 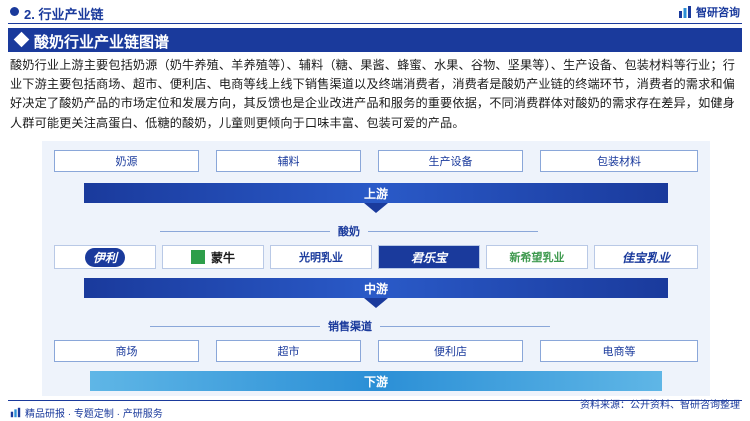 I want to click on logo-junlebao-text: 君乐宝, so click(x=428, y=257).